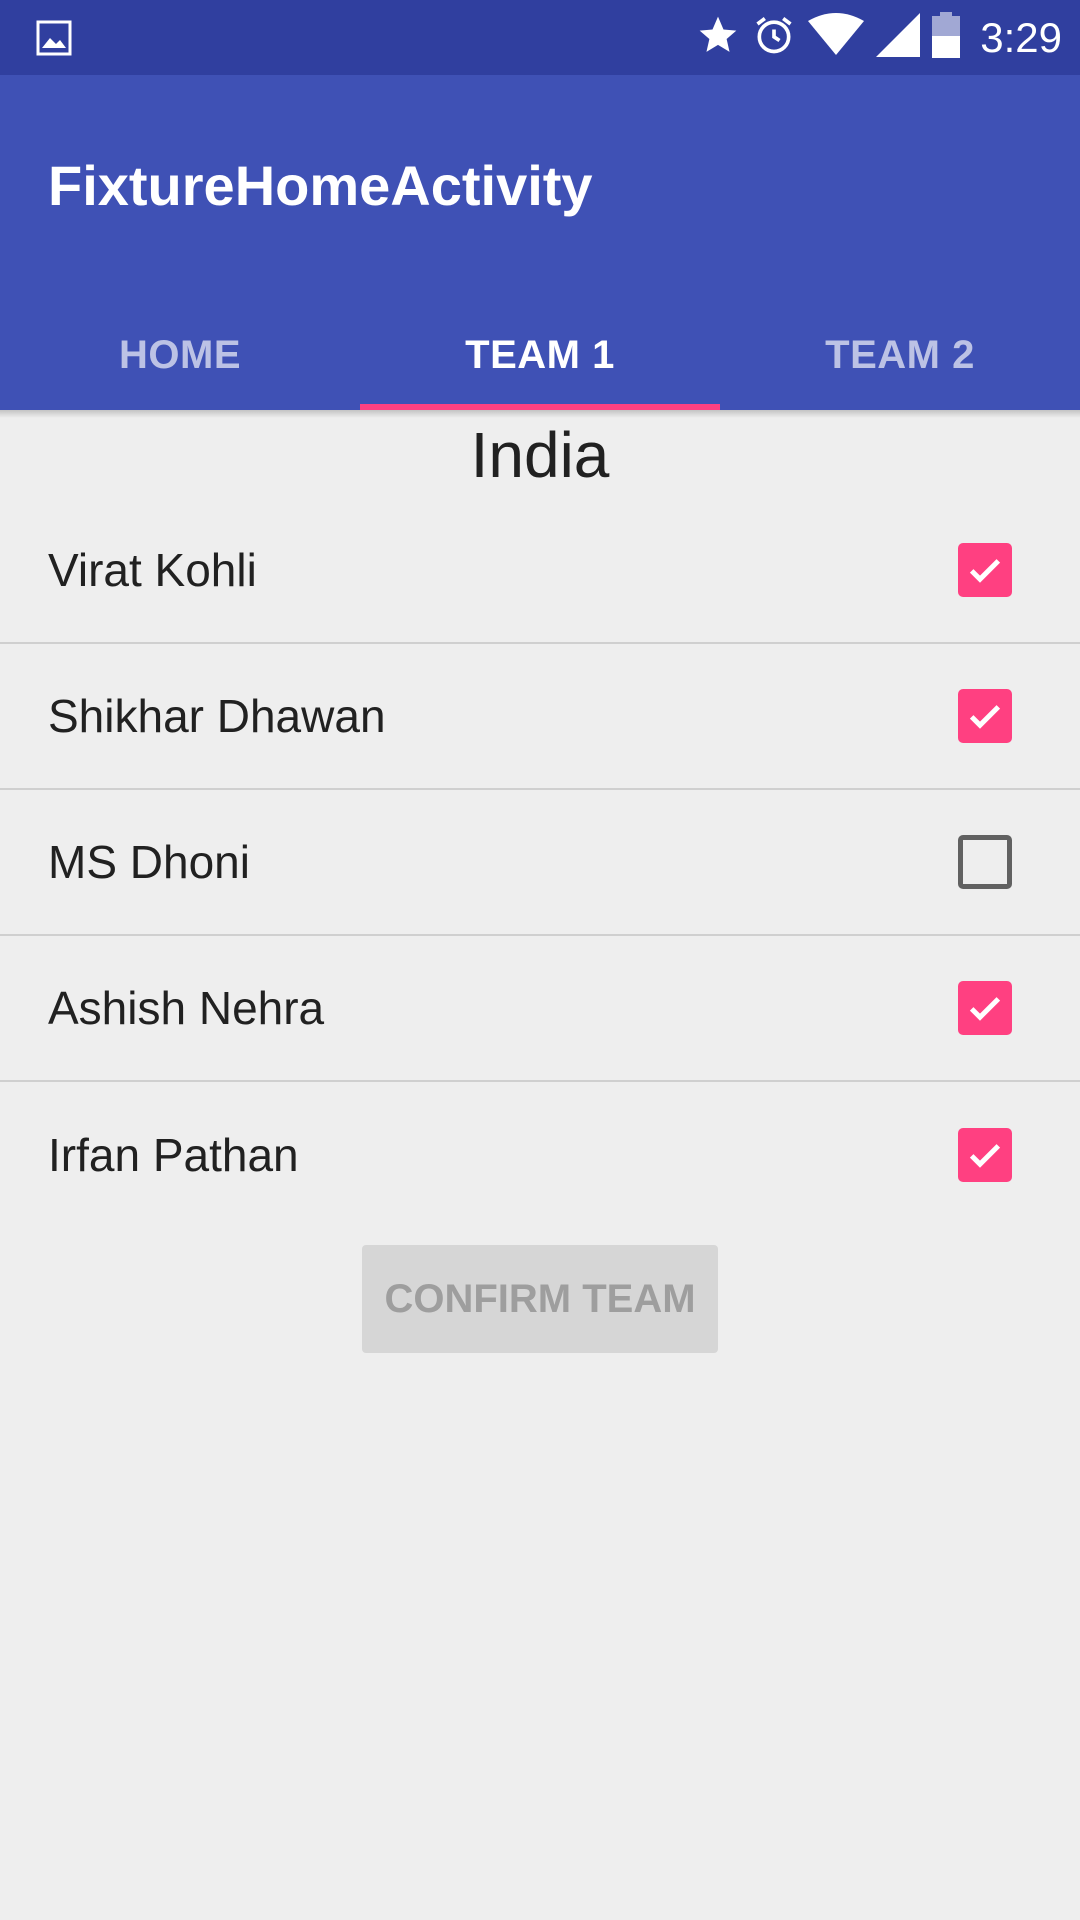 Image resolution: width=1080 pixels, height=1920 pixels. Describe the element at coordinates (540, 571) in the screenshot. I see `player-row: Virat Kohli` at that location.